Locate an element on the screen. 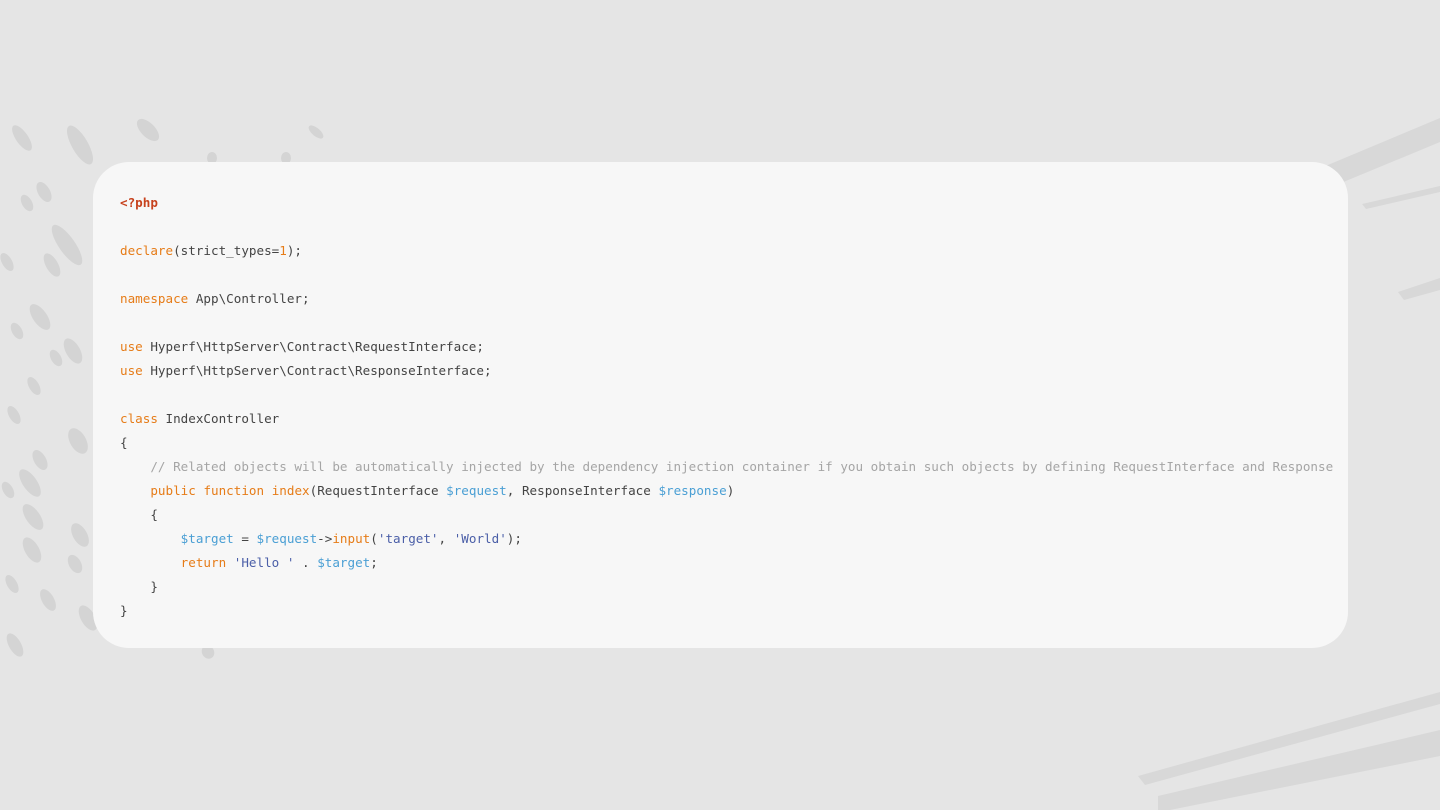  code-line-class-close-brace: } is located at coordinates (727, 611).